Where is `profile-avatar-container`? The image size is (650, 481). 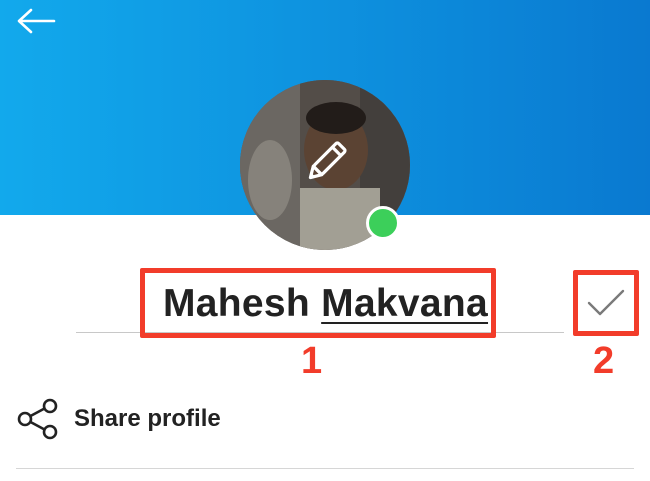
profile-avatar-container is located at coordinates (325, 165).